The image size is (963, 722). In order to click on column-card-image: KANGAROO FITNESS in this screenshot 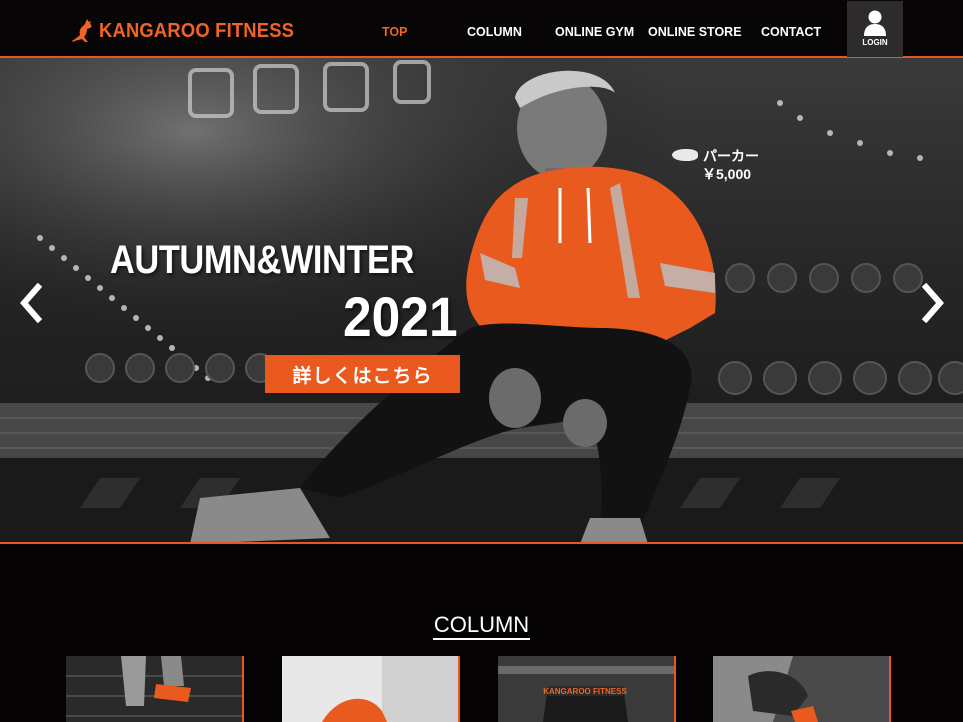, I will do `click(586, 689)`.